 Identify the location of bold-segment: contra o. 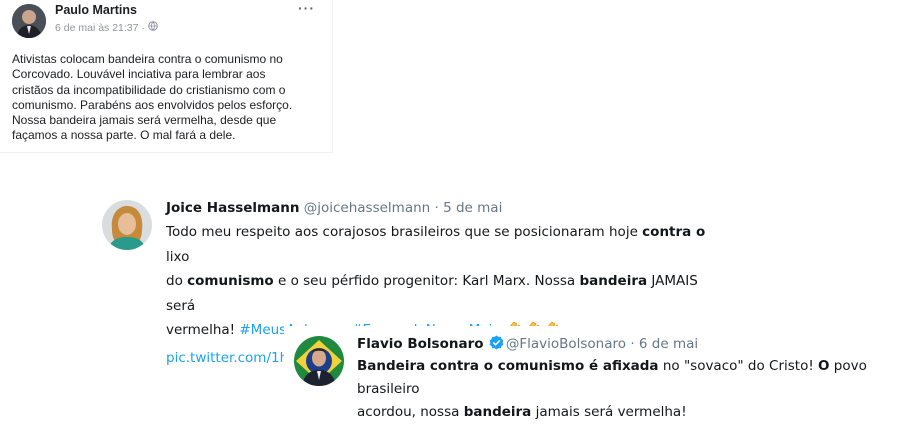
(674, 232).